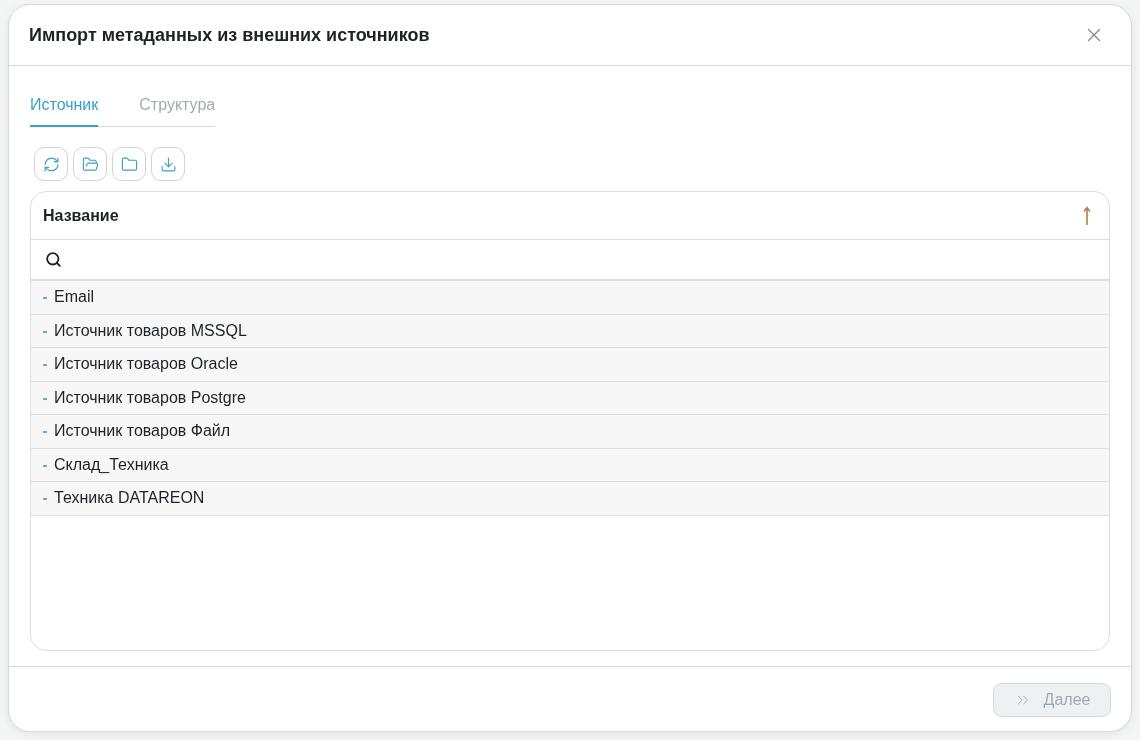  Describe the element at coordinates (570, 398) in the screenshot. I see `source-row: Источник товаров Postgre` at that location.